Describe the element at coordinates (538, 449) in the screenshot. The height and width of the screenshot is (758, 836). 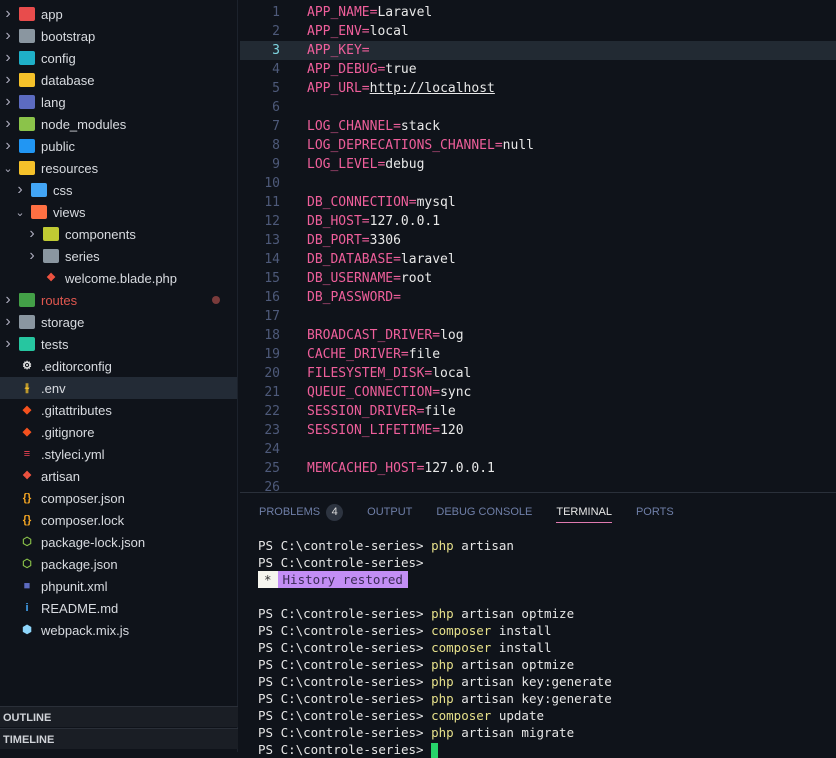
I see `code-line: 24` at that location.